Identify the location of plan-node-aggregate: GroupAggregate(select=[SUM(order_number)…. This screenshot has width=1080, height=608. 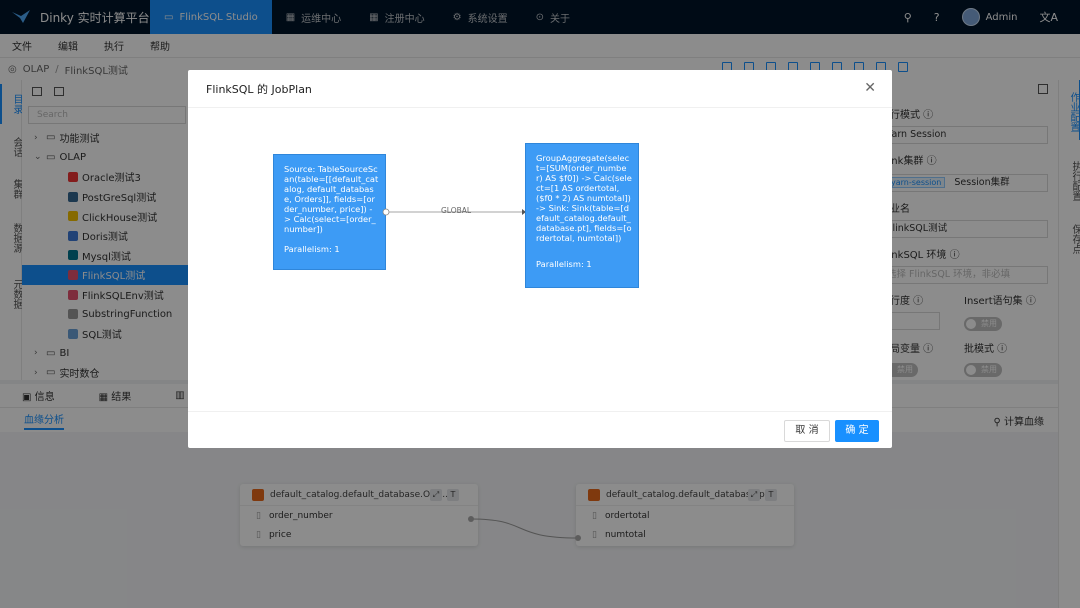
(582, 215).